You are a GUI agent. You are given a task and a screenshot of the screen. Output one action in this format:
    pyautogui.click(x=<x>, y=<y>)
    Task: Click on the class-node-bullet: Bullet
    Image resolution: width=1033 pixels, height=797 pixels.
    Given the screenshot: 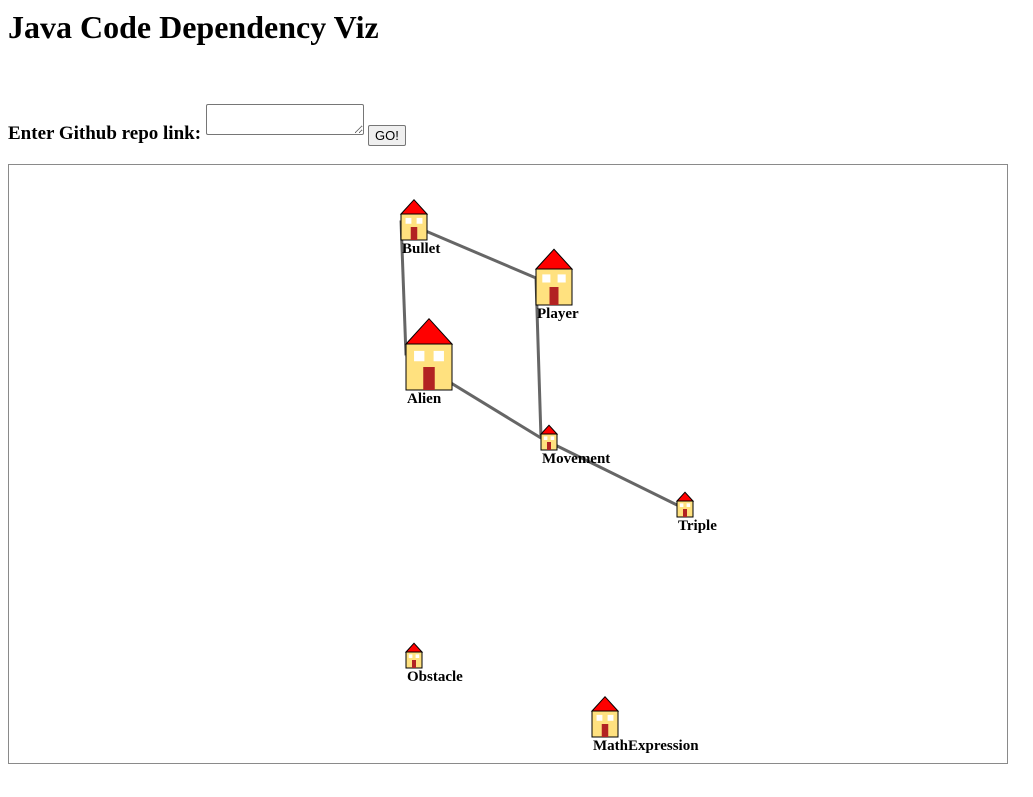 What is the action you would take?
    pyautogui.click(x=419, y=227)
    